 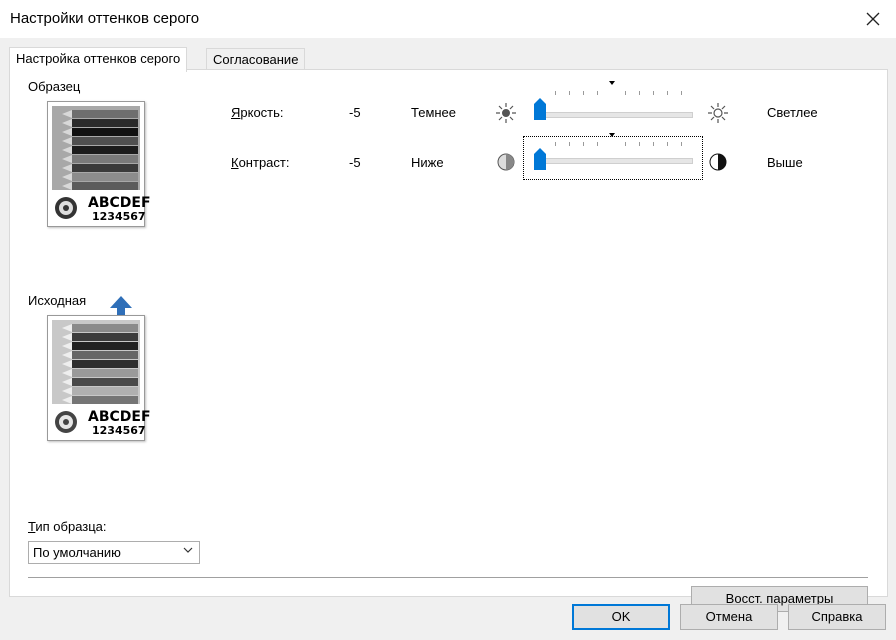 What do you see at coordinates (448, 577) in the screenshot?
I see `separator` at bounding box center [448, 577].